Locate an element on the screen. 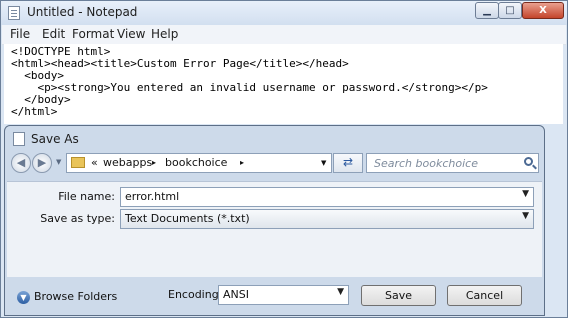 This screenshot has width=568, height=318. browse-folders-toggle: ▼ Browse Folders is located at coordinates (67, 297).